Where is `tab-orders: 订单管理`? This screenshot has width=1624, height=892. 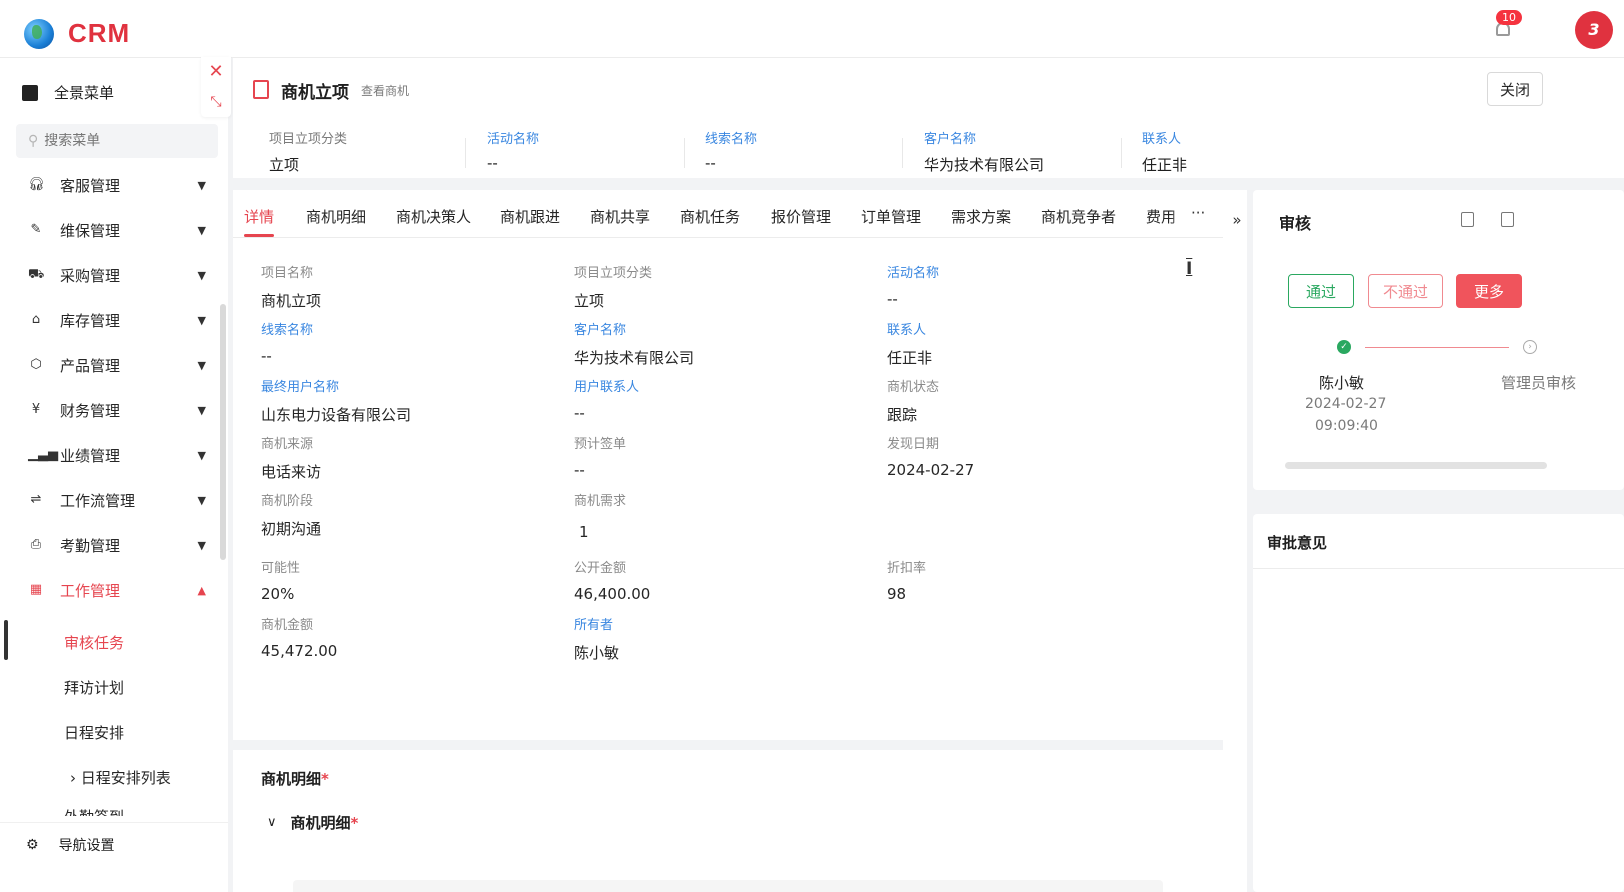 tab-orders: 订单管理 is located at coordinates (891, 216).